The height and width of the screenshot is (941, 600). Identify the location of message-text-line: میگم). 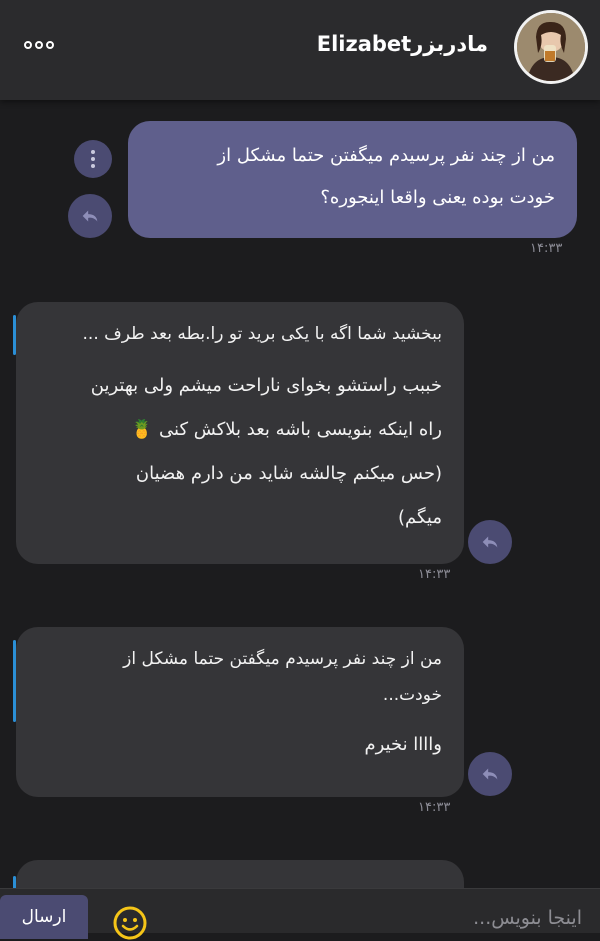
(419, 517).